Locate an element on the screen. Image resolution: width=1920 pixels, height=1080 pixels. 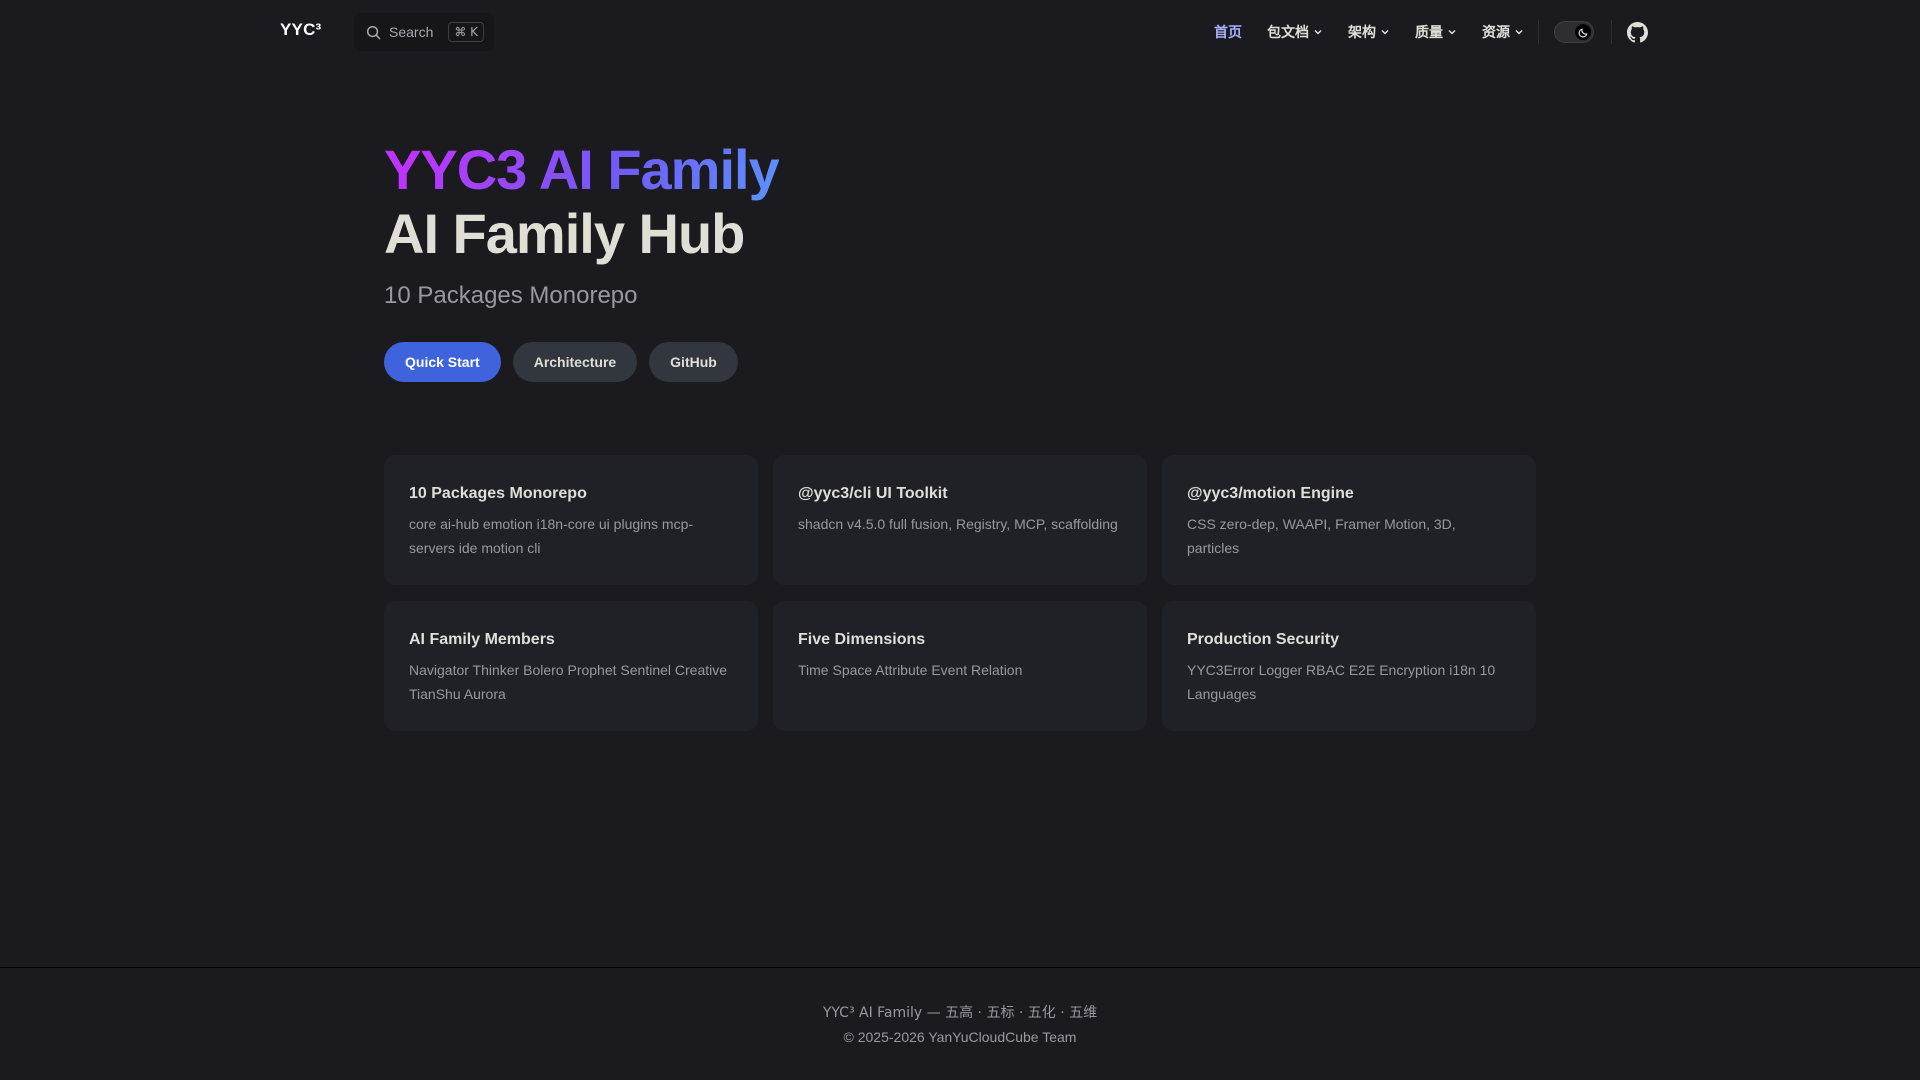
nav-item-label: 架构 is located at coordinates (1362, 33).